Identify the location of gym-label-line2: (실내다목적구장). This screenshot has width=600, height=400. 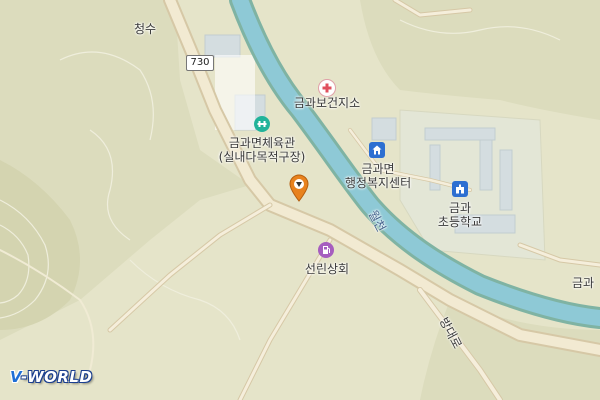
(262, 157).